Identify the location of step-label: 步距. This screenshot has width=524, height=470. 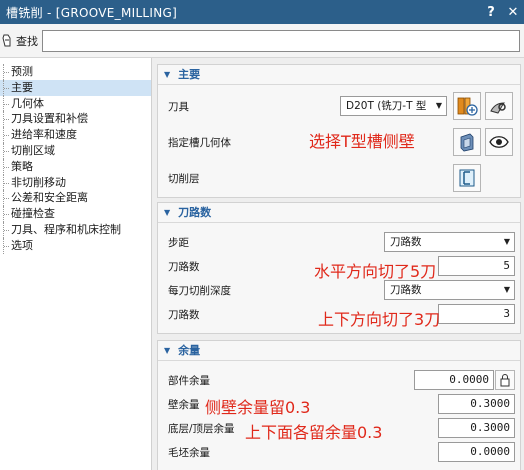
(178, 242).